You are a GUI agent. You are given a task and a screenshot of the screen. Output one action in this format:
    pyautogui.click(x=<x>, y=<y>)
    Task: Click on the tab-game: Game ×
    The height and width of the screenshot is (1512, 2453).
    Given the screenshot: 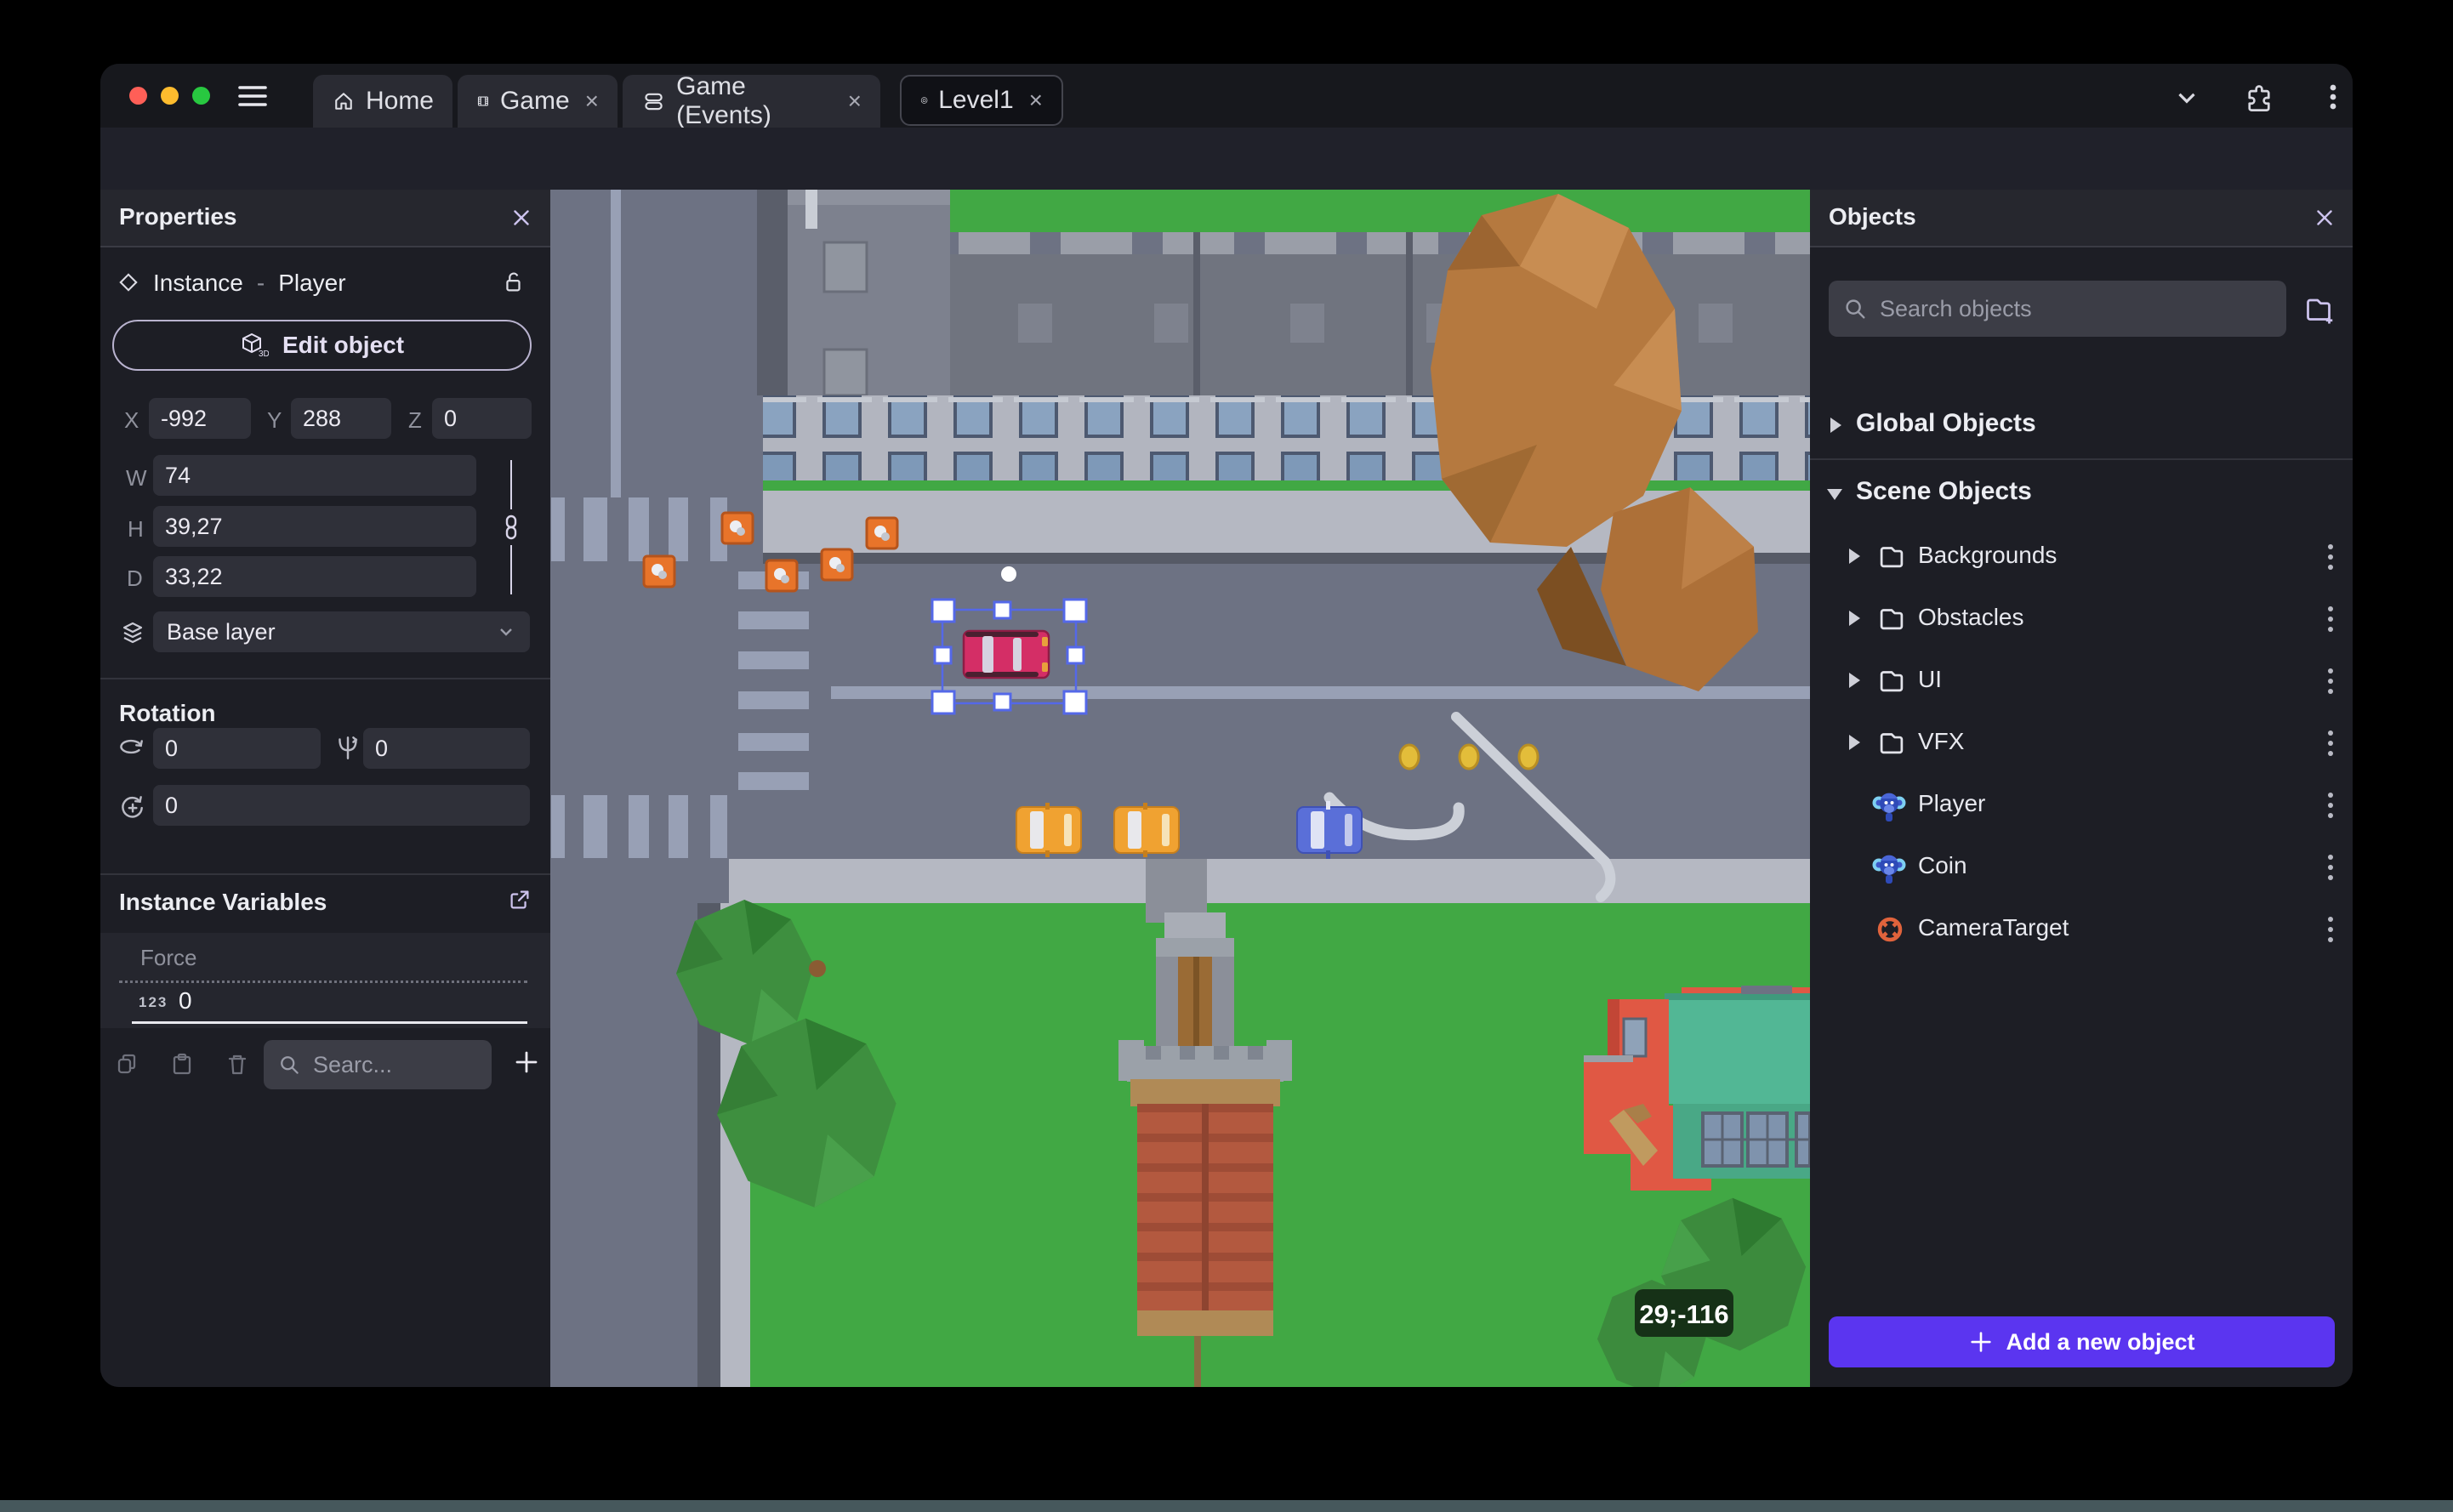 What is the action you would take?
    pyautogui.click(x=538, y=101)
    